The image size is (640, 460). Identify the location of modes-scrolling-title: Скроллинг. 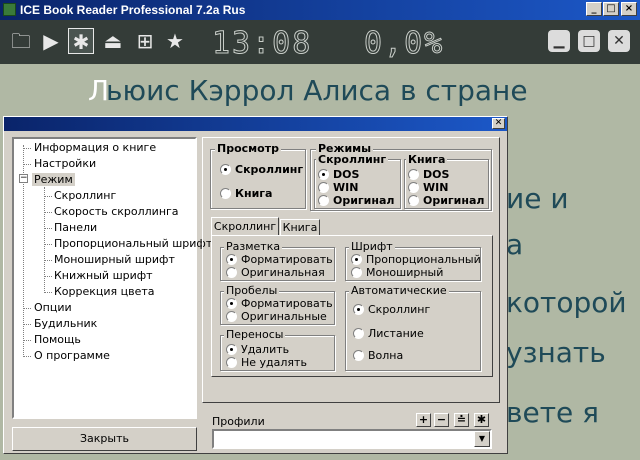
(352, 159).